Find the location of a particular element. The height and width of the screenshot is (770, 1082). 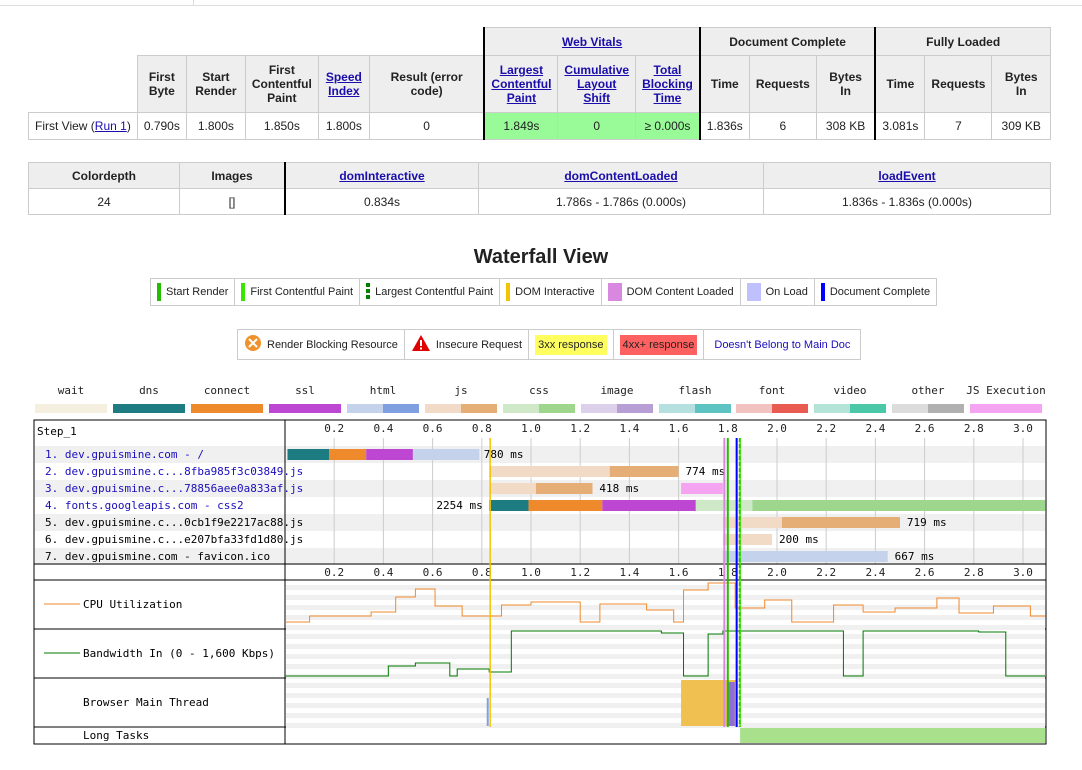

load-event-header: loadEvent is located at coordinates (907, 175).